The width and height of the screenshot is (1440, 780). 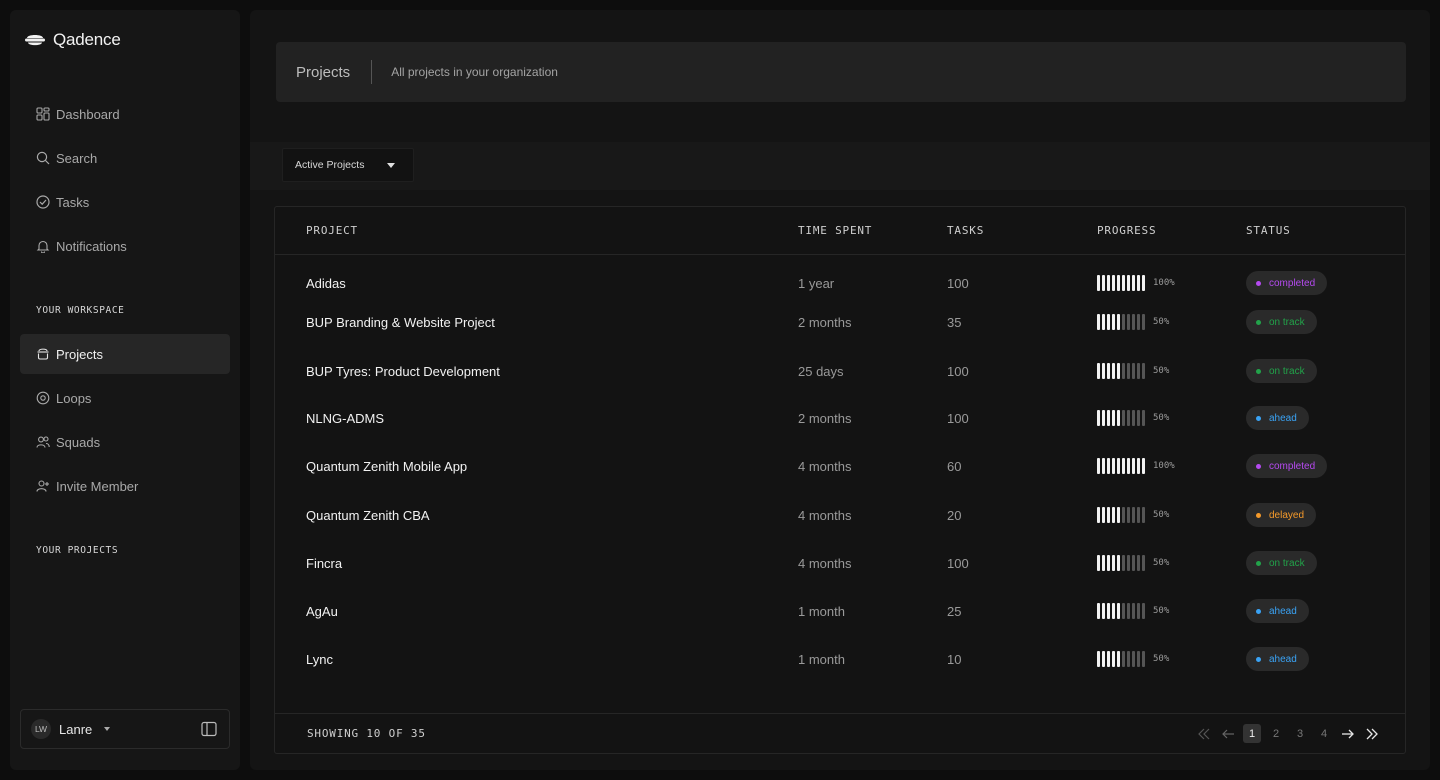 What do you see at coordinates (1121, 466) in the screenshot?
I see `progress-bar` at bounding box center [1121, 466].